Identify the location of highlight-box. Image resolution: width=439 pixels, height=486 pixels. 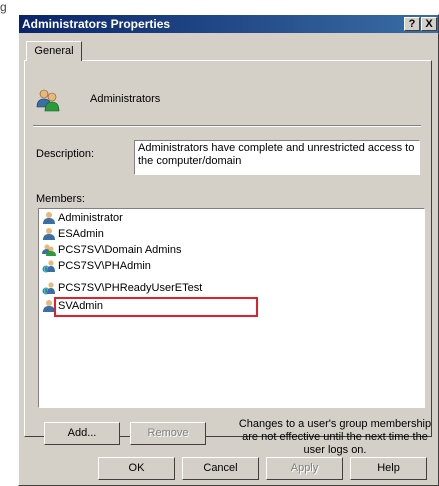
(156, 307).